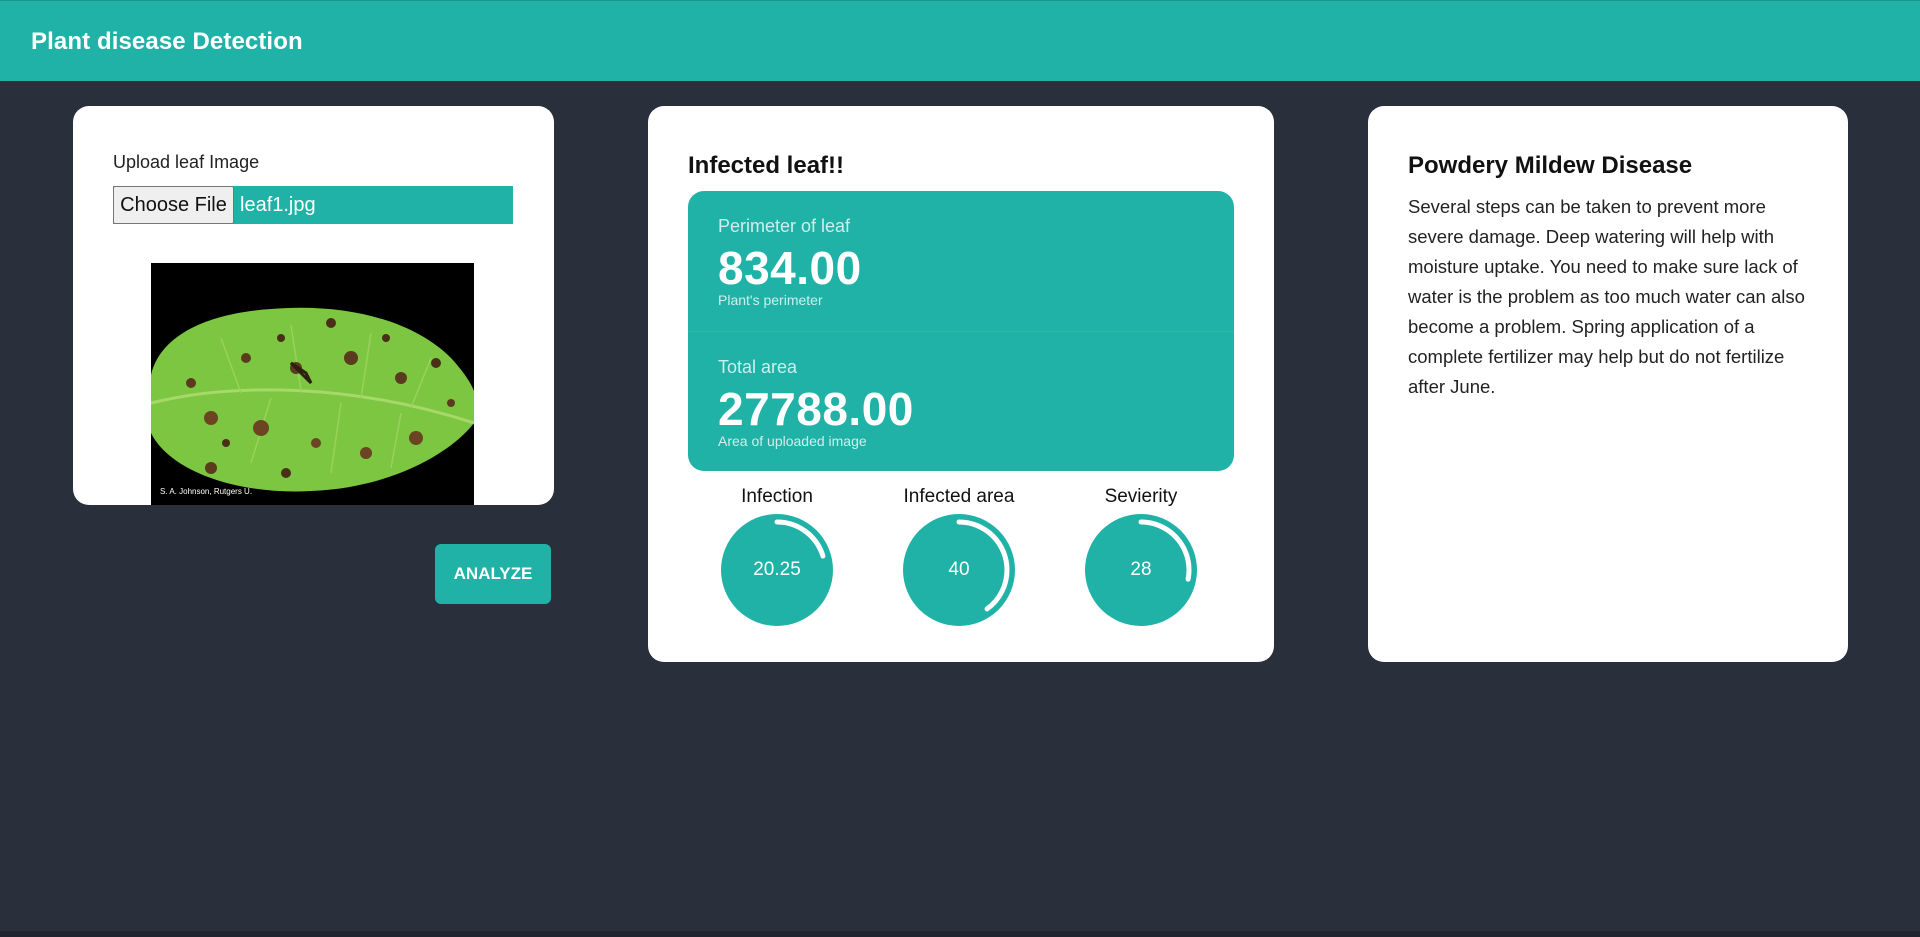 This screenshot has width=1920, height=937. I want to click on area-sub: Area of uploaded image, so click(792, 441).